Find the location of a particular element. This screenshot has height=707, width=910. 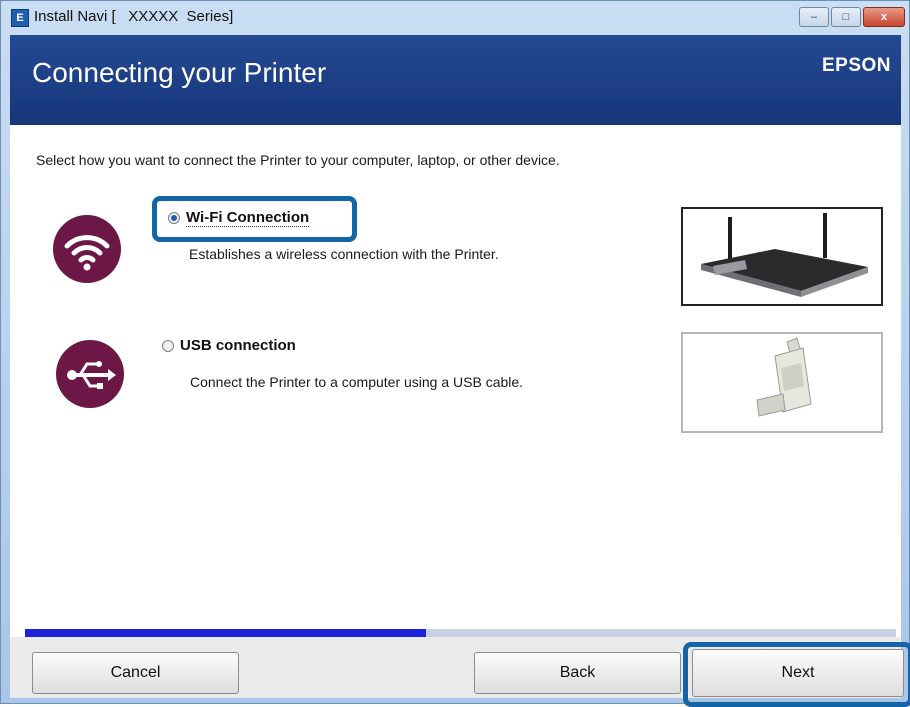

title-bar: E Install Navi [ XXXXX Series] – □ x is located at coordinates (455, 18).